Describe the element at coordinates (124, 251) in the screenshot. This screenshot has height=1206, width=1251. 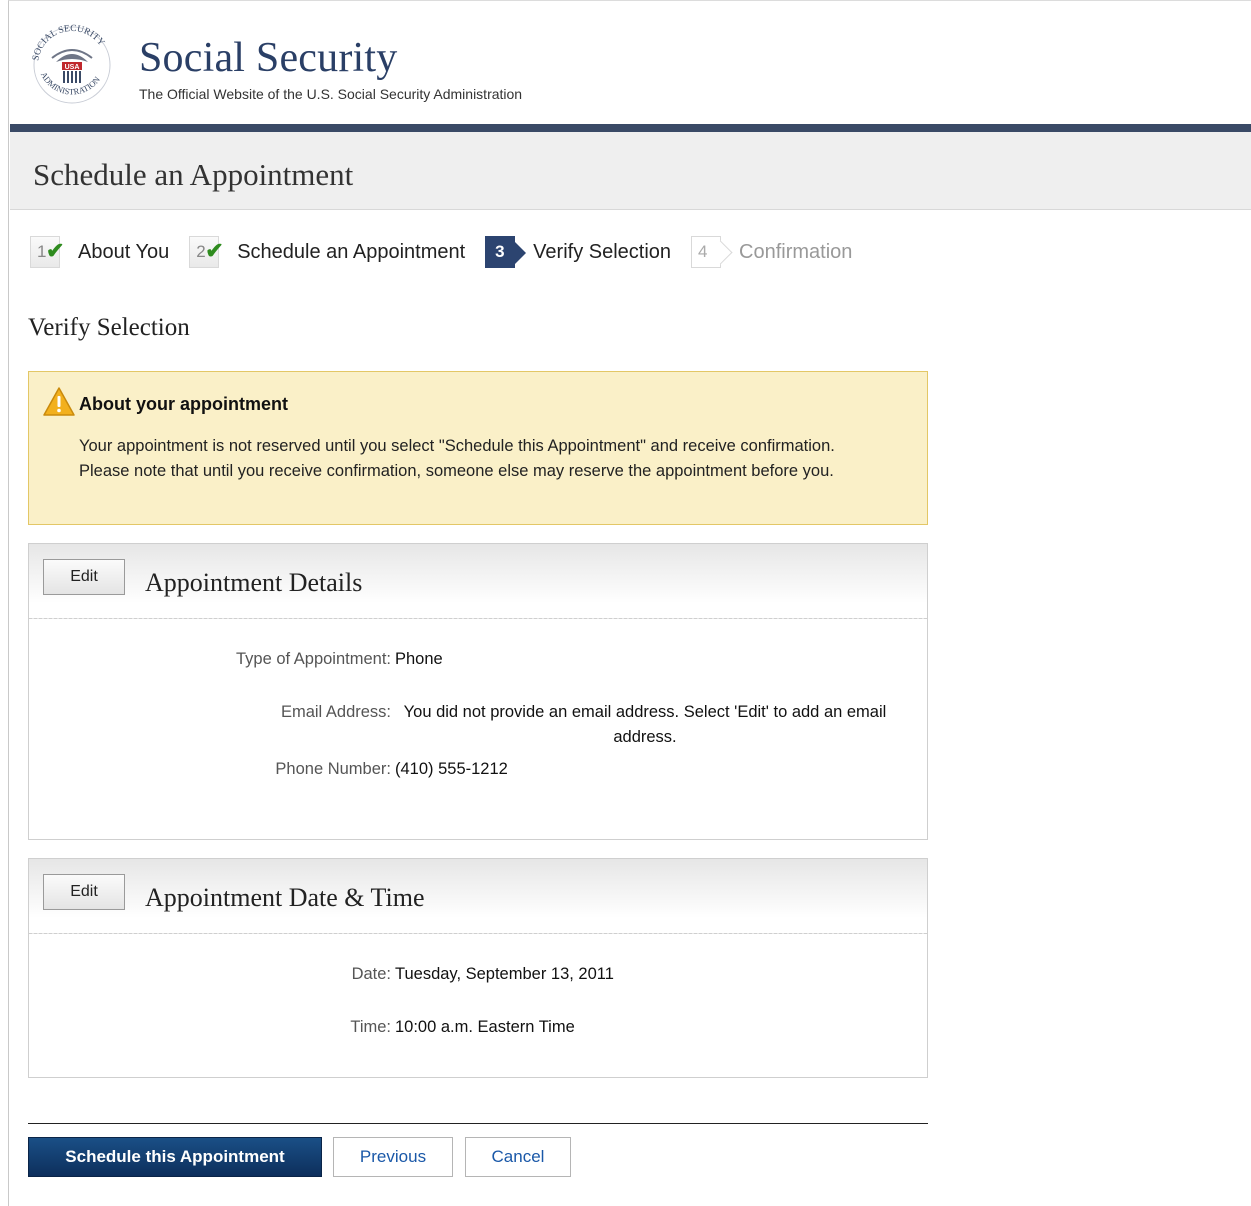
I see `step-label: About You` at that location.